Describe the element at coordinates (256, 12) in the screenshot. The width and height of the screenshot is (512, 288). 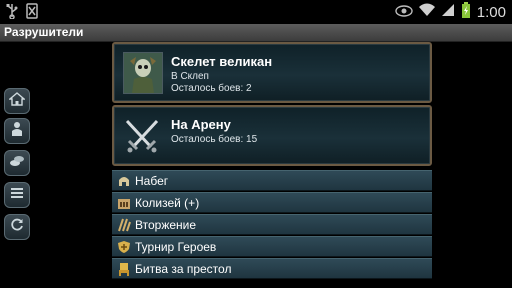
I see `status-bar: 1:00` at that location.